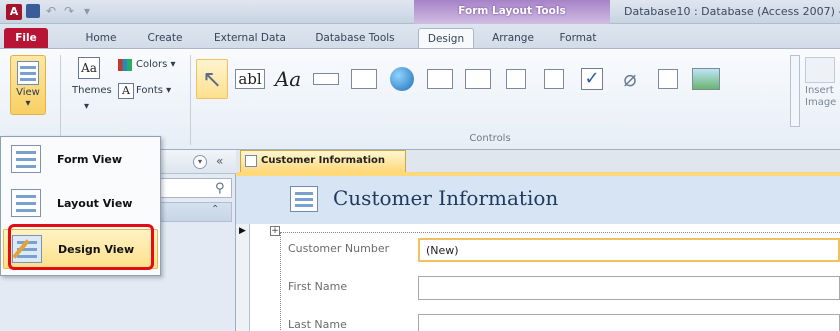 The width and height of the screenshot is (840, 331). I want to click on context-group-label: Form Layout Tools, so click(512, 11).